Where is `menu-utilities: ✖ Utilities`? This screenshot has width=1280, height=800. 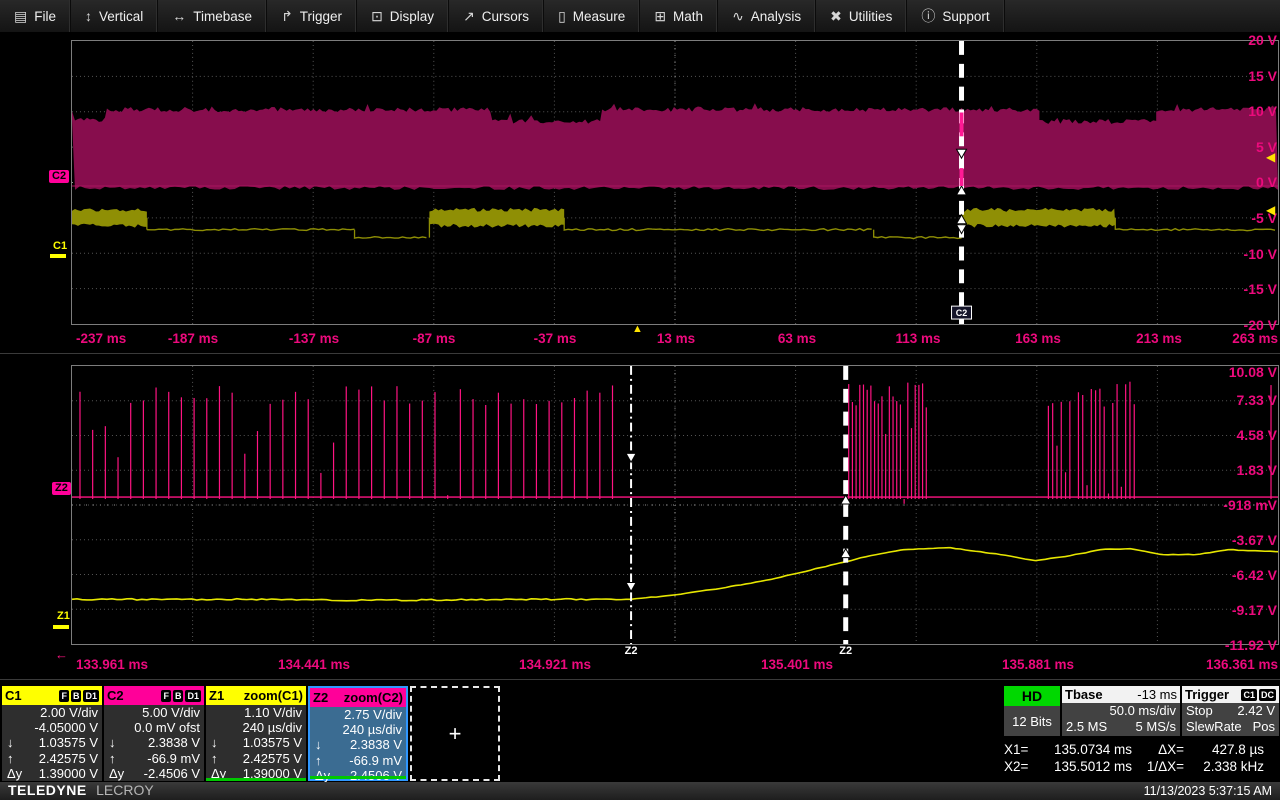 menu-utilities: ✖ Utilities is located at coordinates (862, 16).